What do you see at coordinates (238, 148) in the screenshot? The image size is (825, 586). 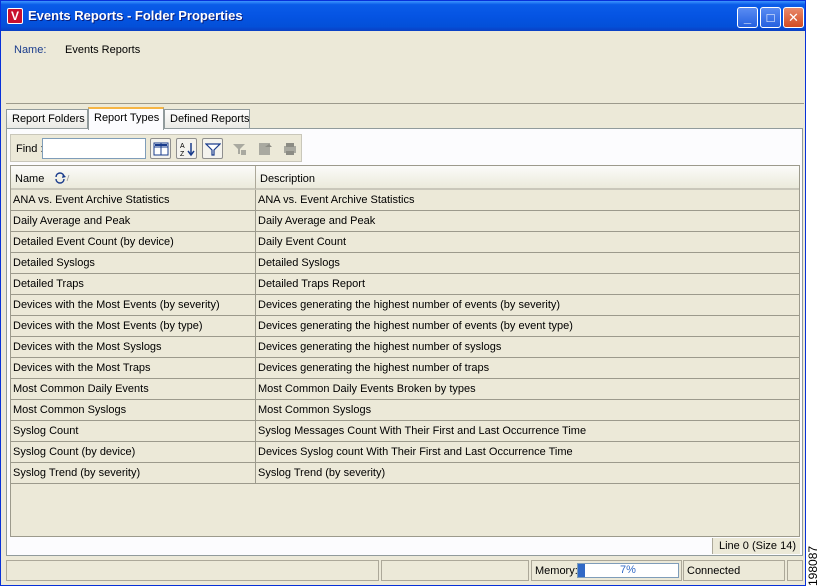 I see `filter-clear-icon` at bounding box center [238, 148].